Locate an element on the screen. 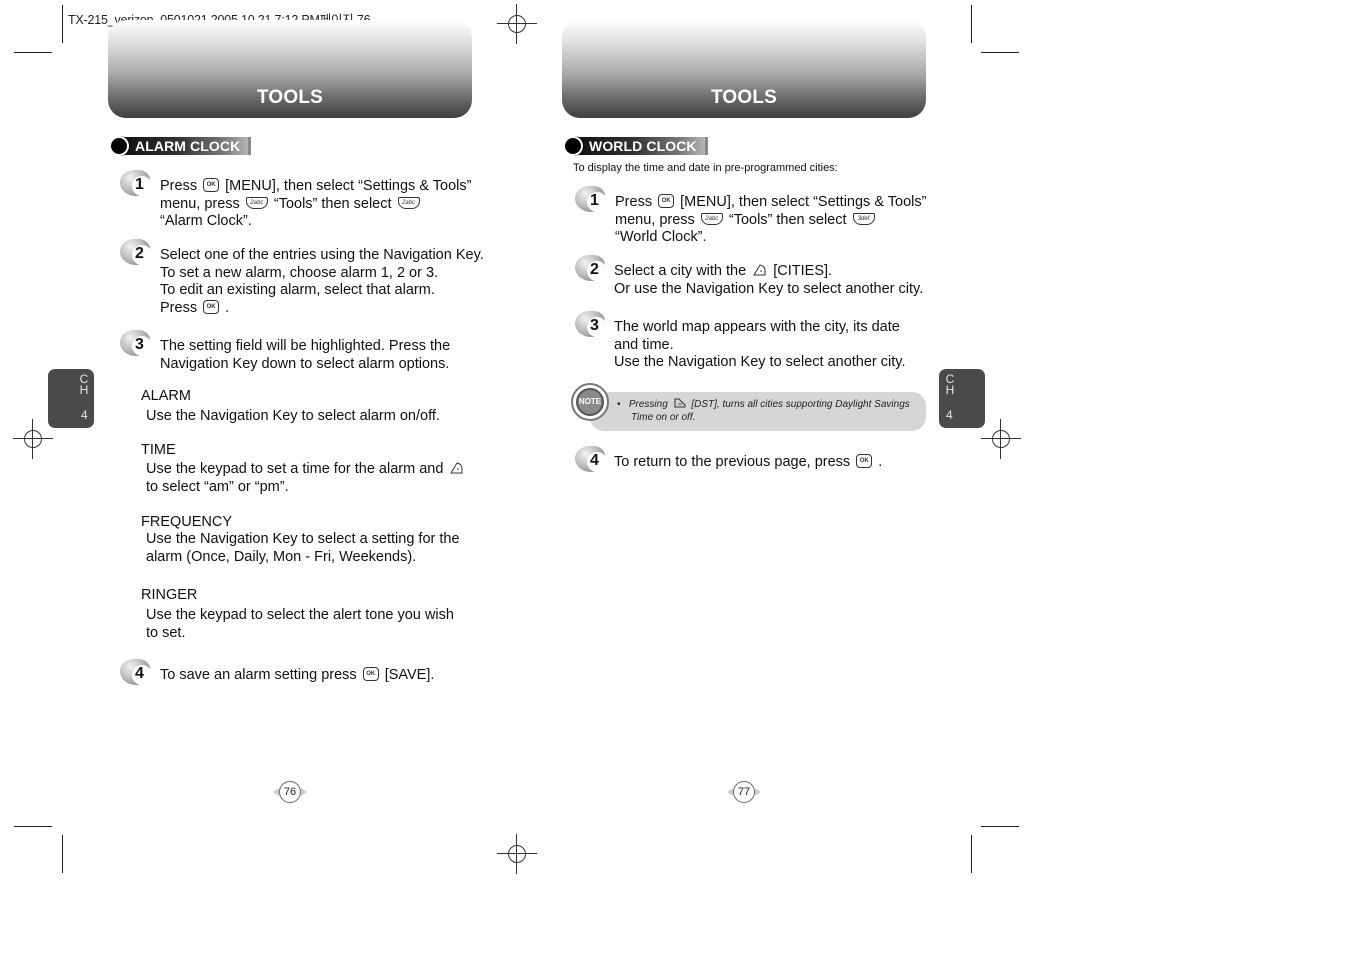  note-icon: NOTE is located at coordinates (590, 402).